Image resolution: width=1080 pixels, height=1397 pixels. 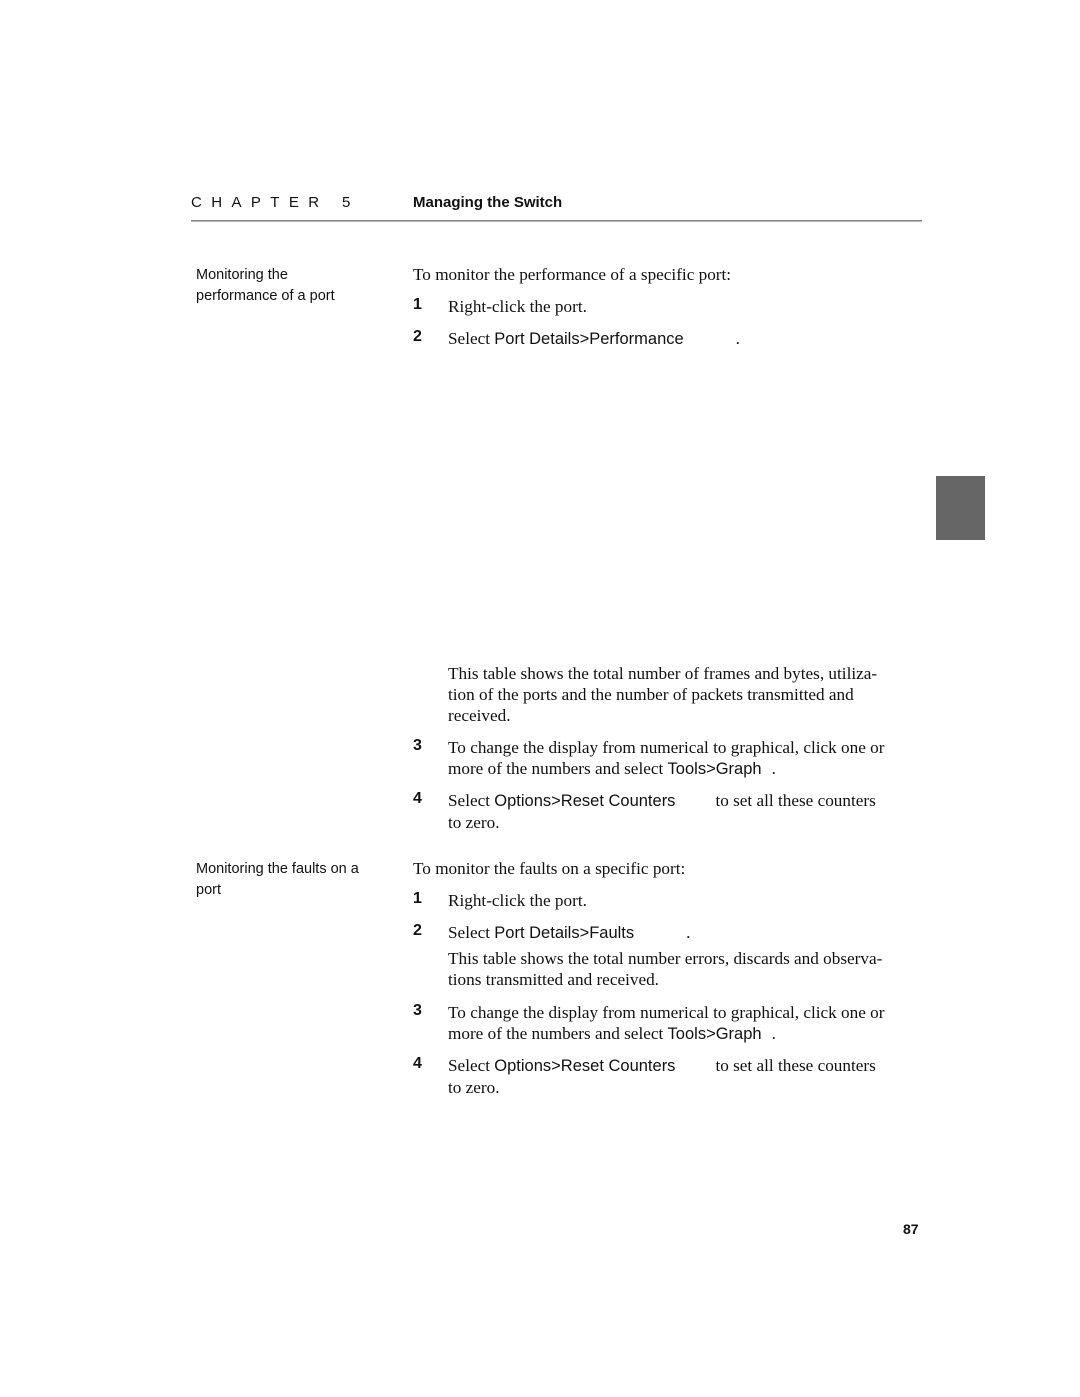 What do you see at coordinates (242, 275) in the screenshot?
I see `side-heading-line: Monitoring the` at bounding box center [242, 275].